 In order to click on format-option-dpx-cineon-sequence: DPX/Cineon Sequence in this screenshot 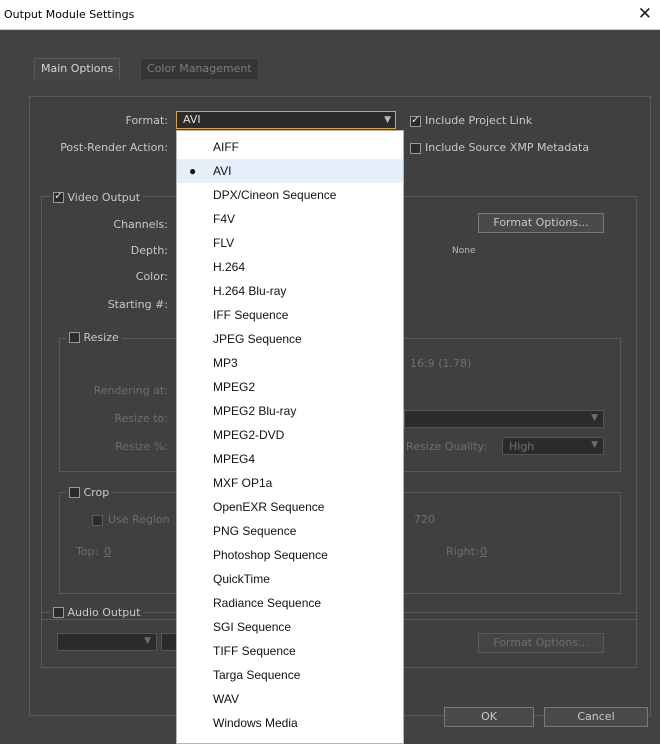, I will do `click(290, 195)`.